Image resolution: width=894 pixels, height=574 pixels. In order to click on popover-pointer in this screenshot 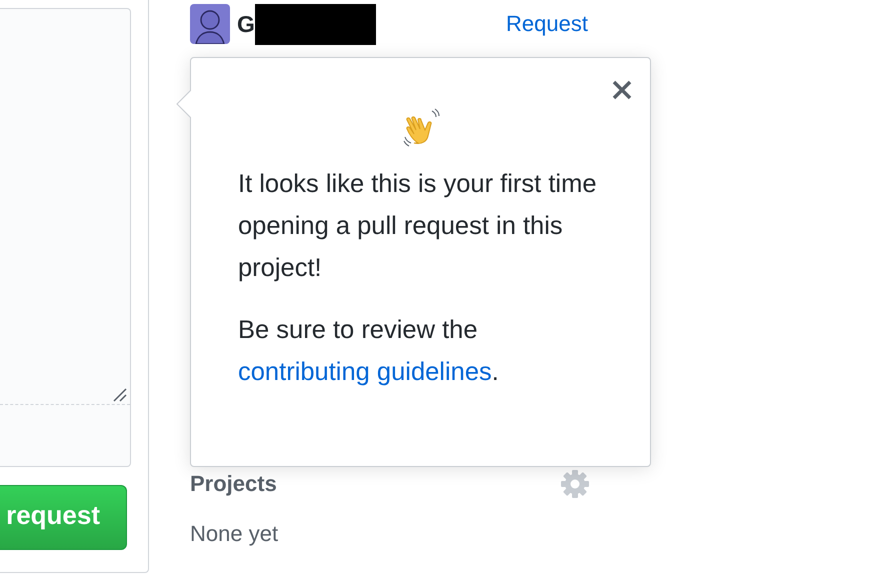, I will do `click(183, 104)`.